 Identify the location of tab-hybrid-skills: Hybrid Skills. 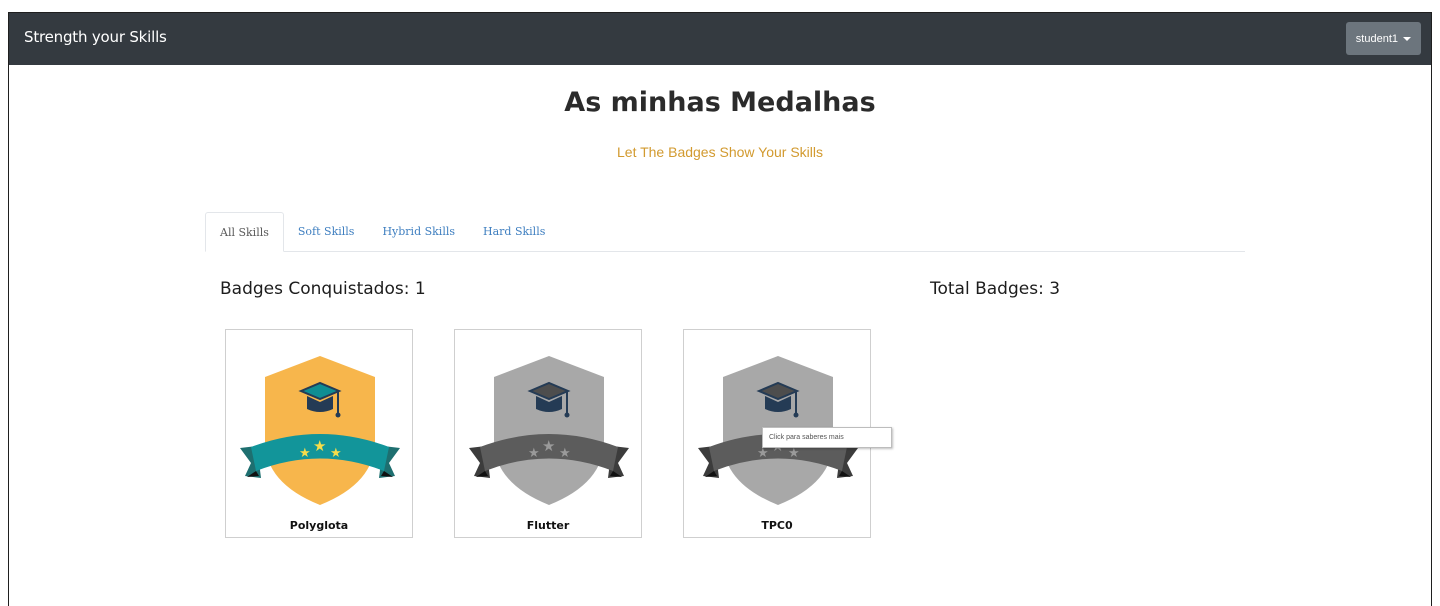
(418, 231).